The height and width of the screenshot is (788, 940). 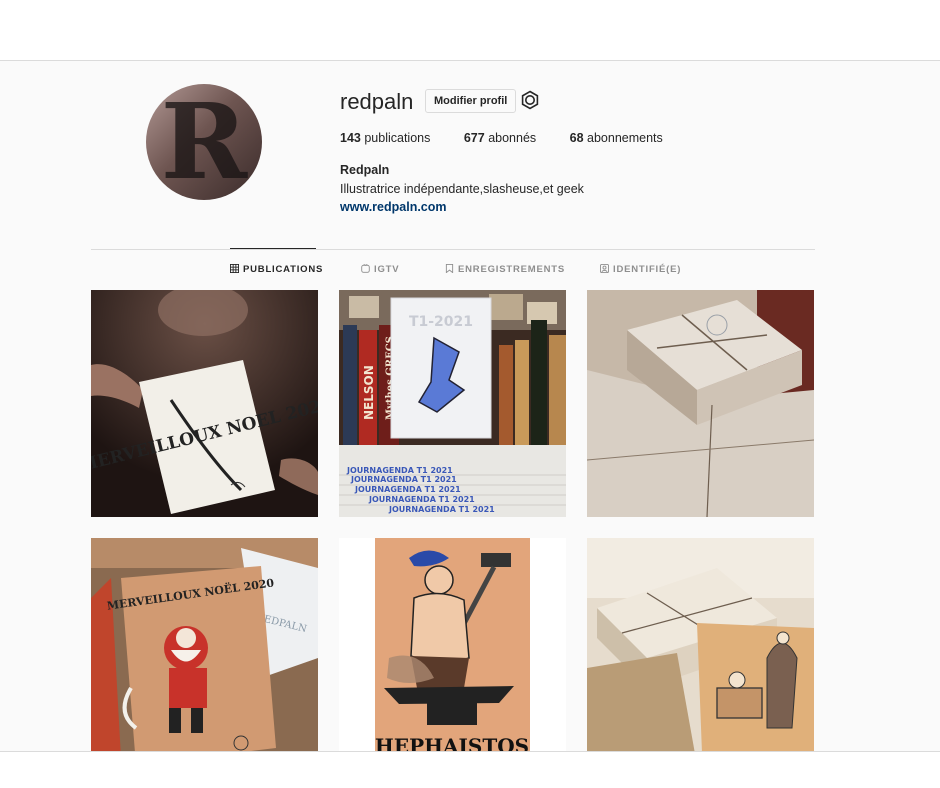 What do you see at coordinates (452, 743) in the screenshot?
I see `post-5-lettering: HEPHAISTOS` at bounding box center [452, 743].